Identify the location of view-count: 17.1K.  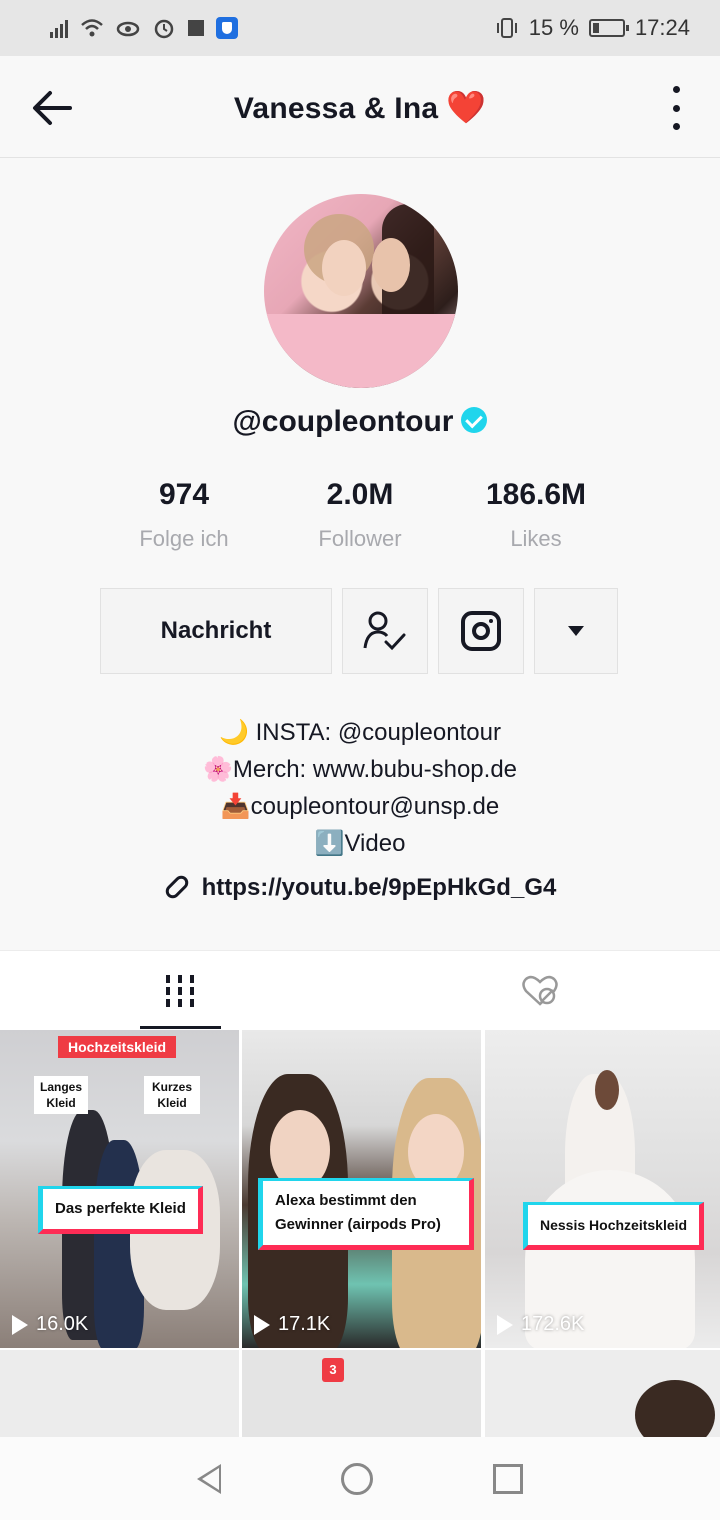
(292, 1324).